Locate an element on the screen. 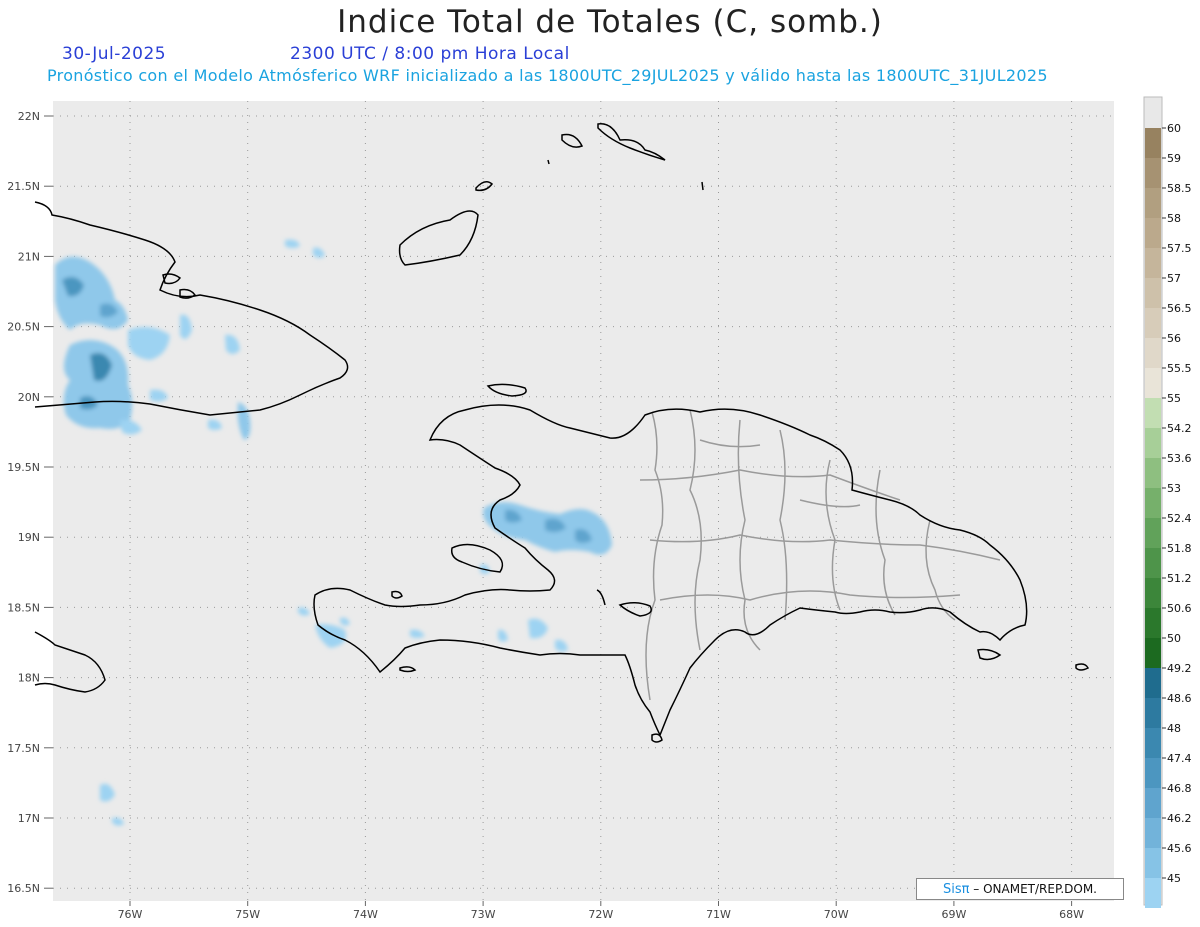  colorbar-label: 57.5 is located at coordinates (1179, 248).